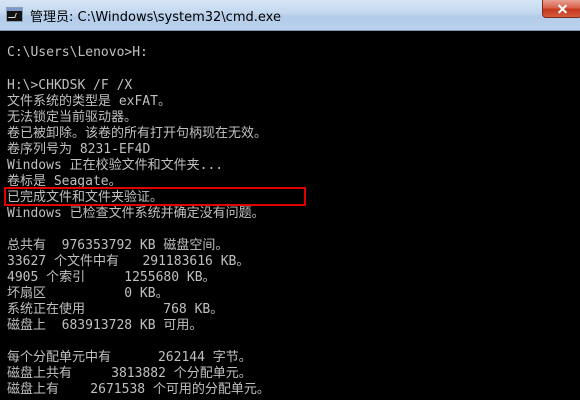 This screenshot has height=400, width=580. What do you see at coordinates (70, 85) in the screenshot?
I see `console-line: H:\>CHKDSK /F /X` at bounding box center [70, 85].